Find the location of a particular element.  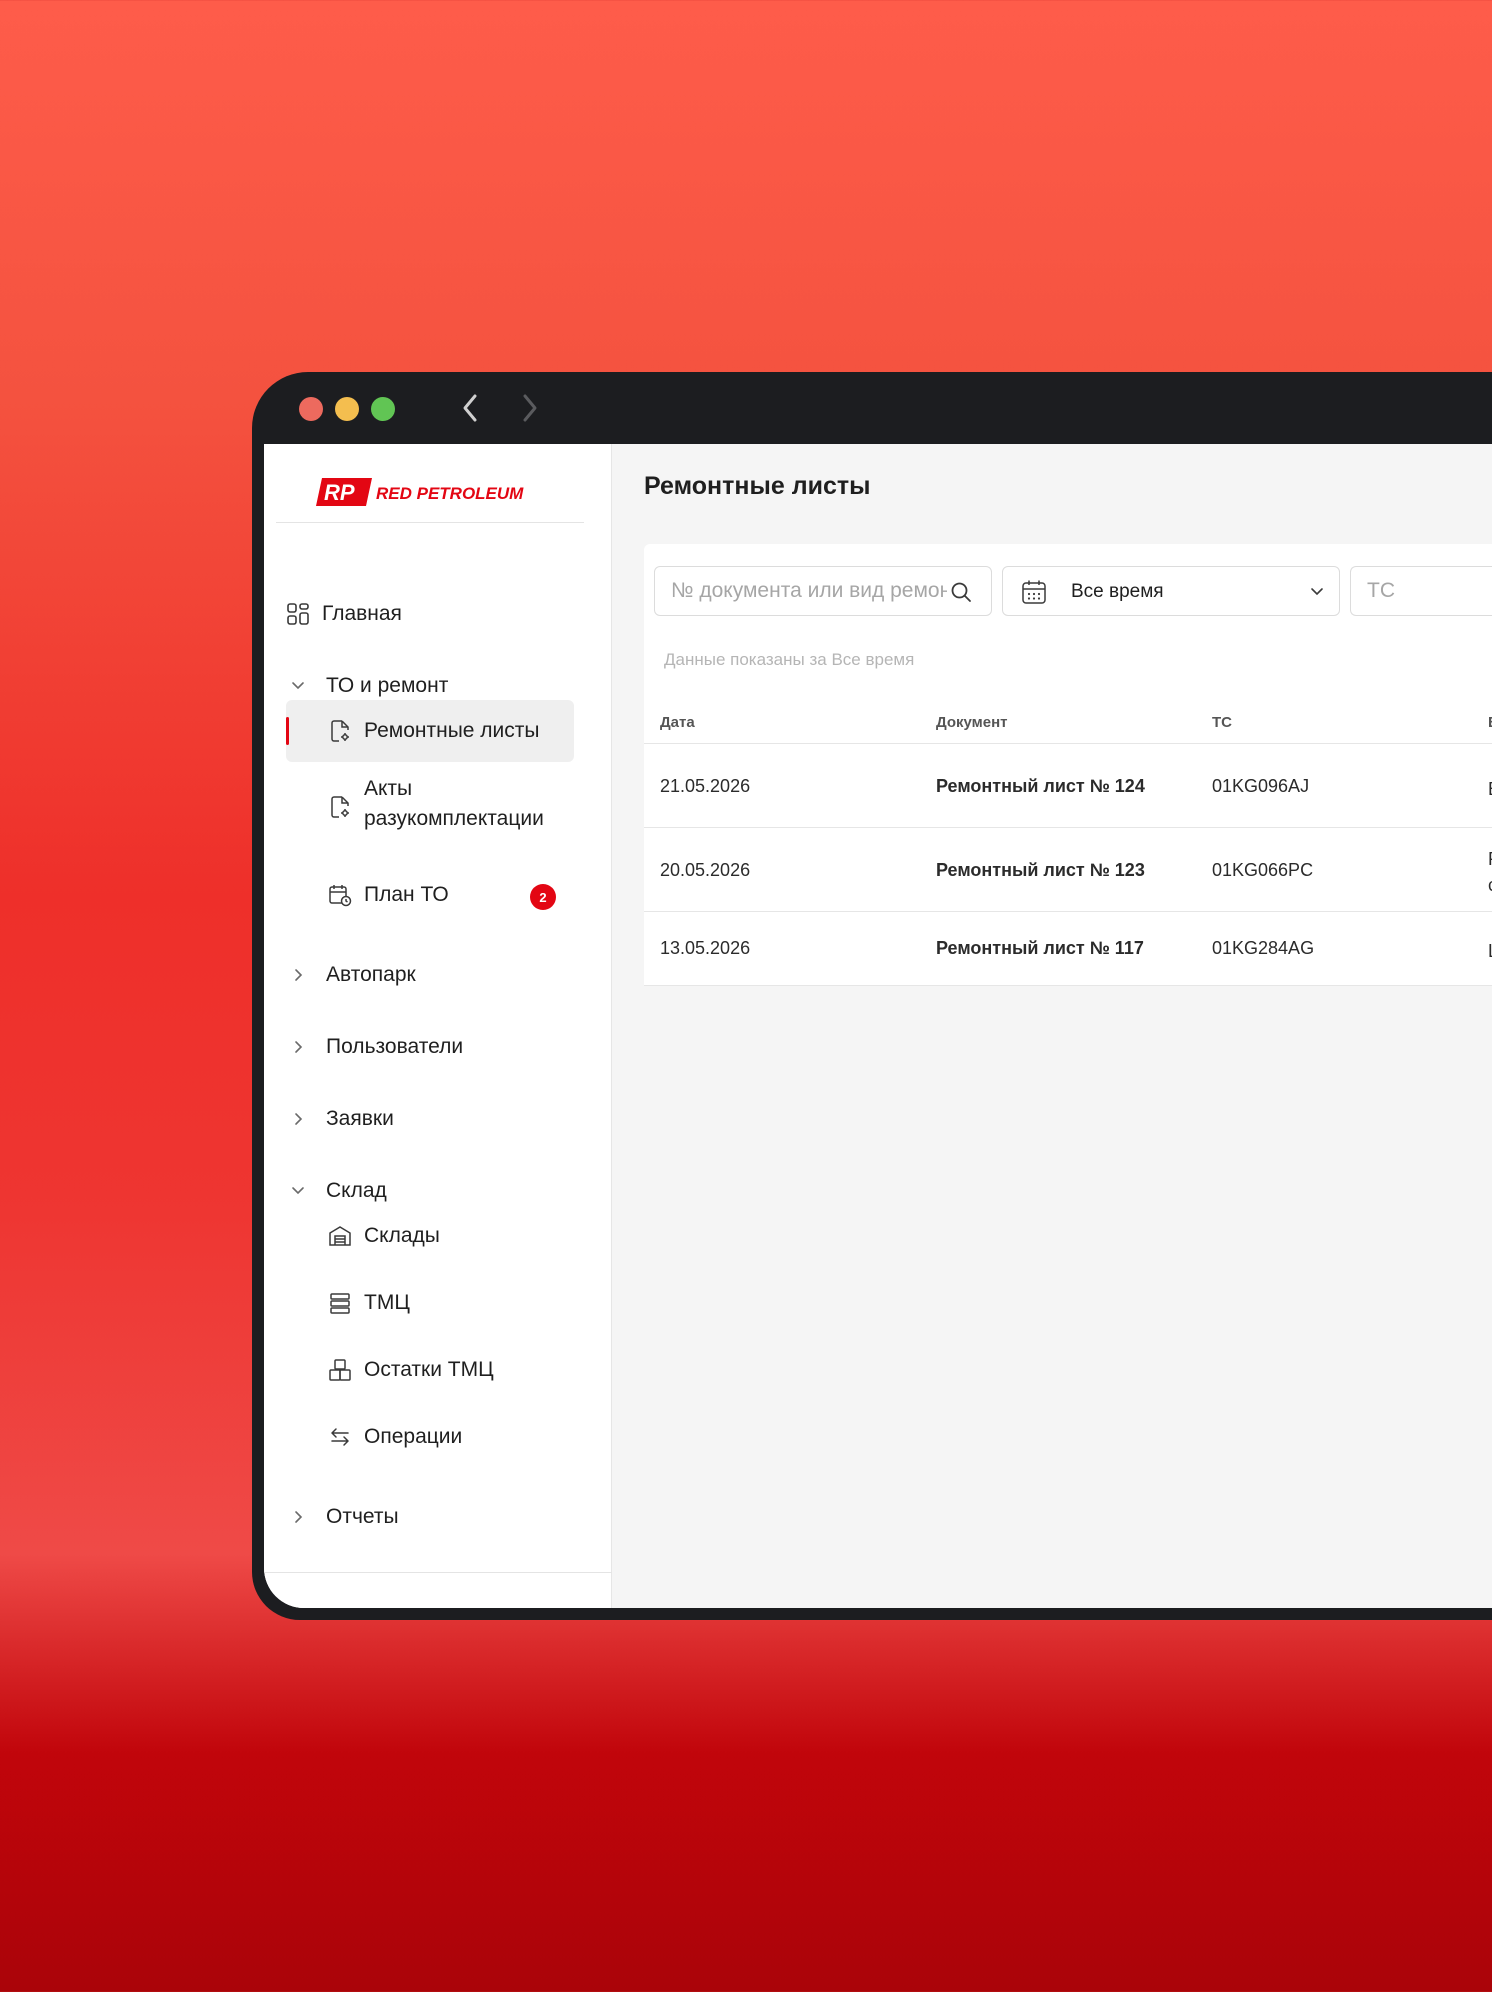

calendar-icon is located at coordinates (1034, 592).